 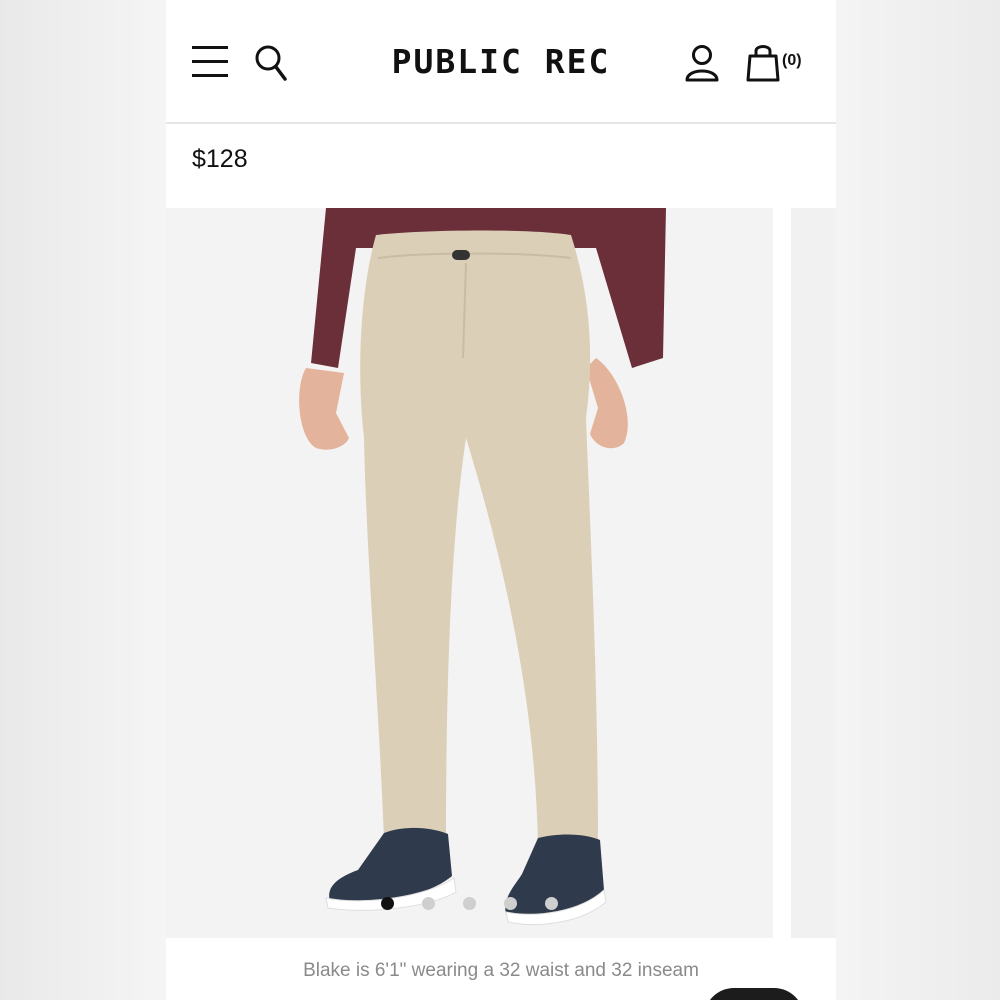 What do you see at coordinates (607, 403) in the screenshot?
I see `right-hand` at bounding box center [607, 403].